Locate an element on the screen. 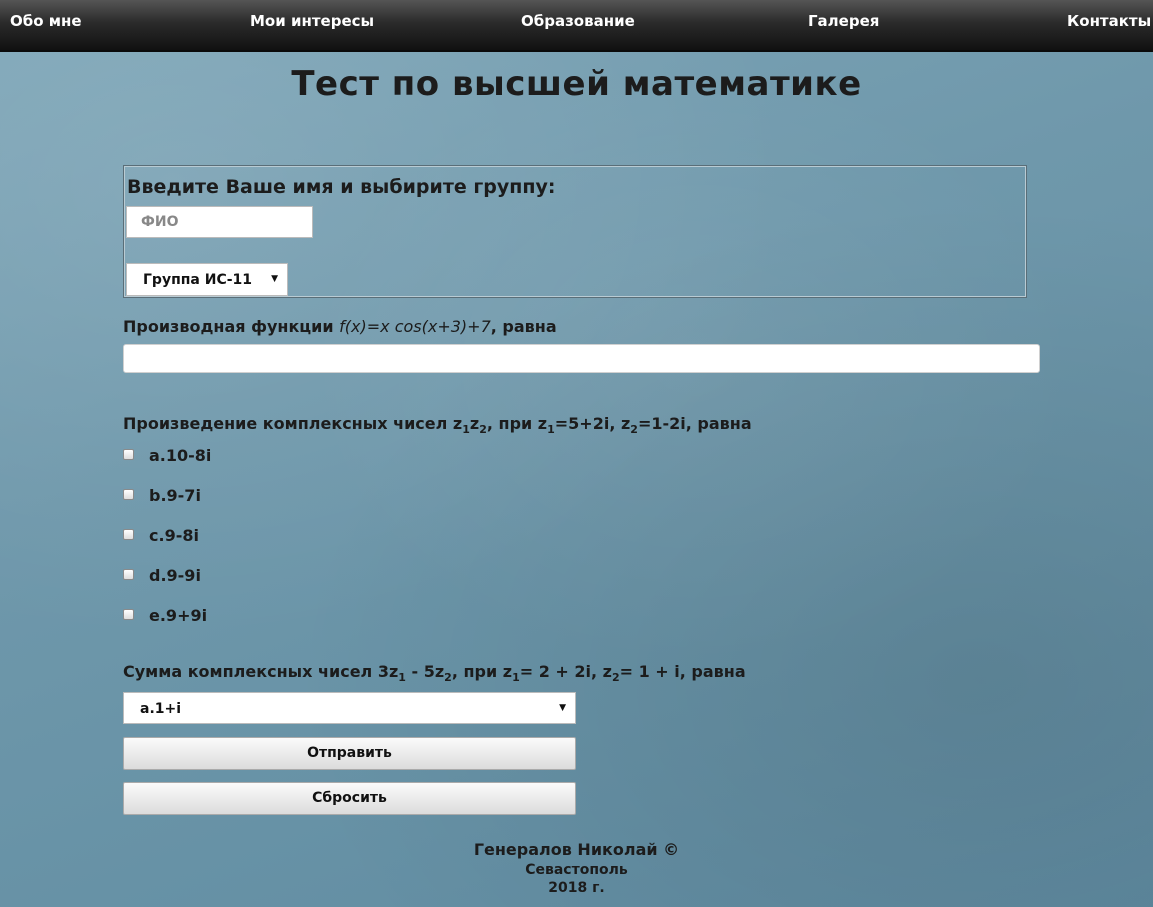 This screenshot has width=1153, height=907. footer-author: Генералов Николай © is located at coordinates (576, 849).